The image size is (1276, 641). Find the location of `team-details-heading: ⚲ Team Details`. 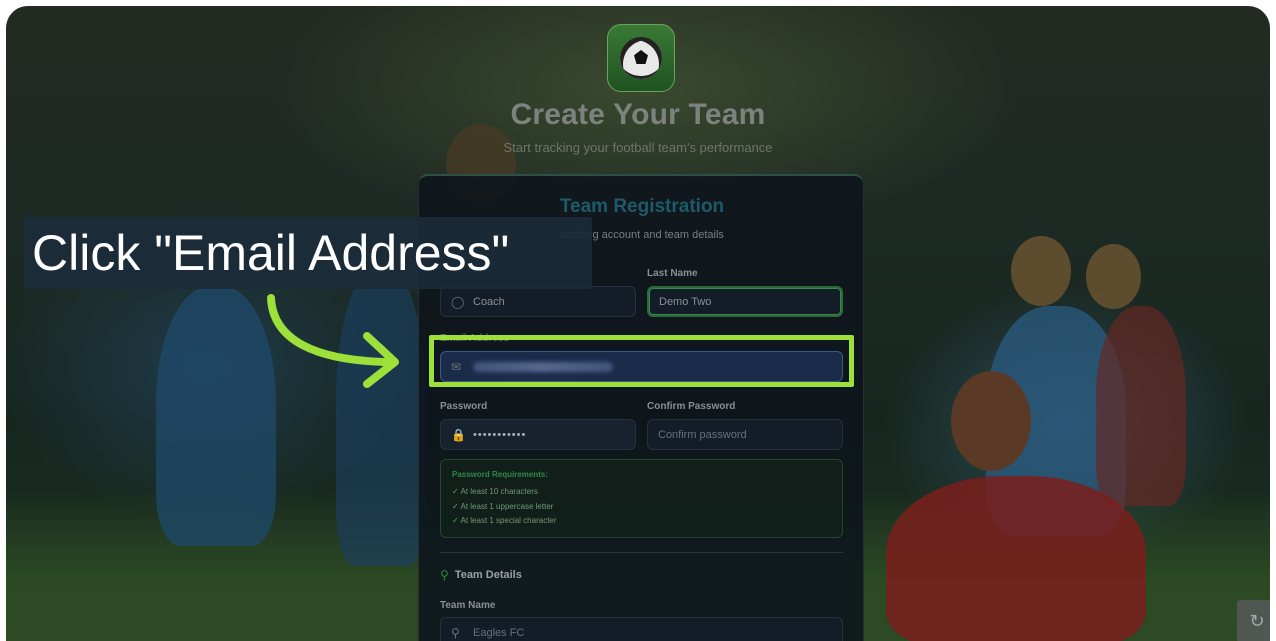

team-details-heading: ⚲ Team Details is located at coordinates (481, 575).